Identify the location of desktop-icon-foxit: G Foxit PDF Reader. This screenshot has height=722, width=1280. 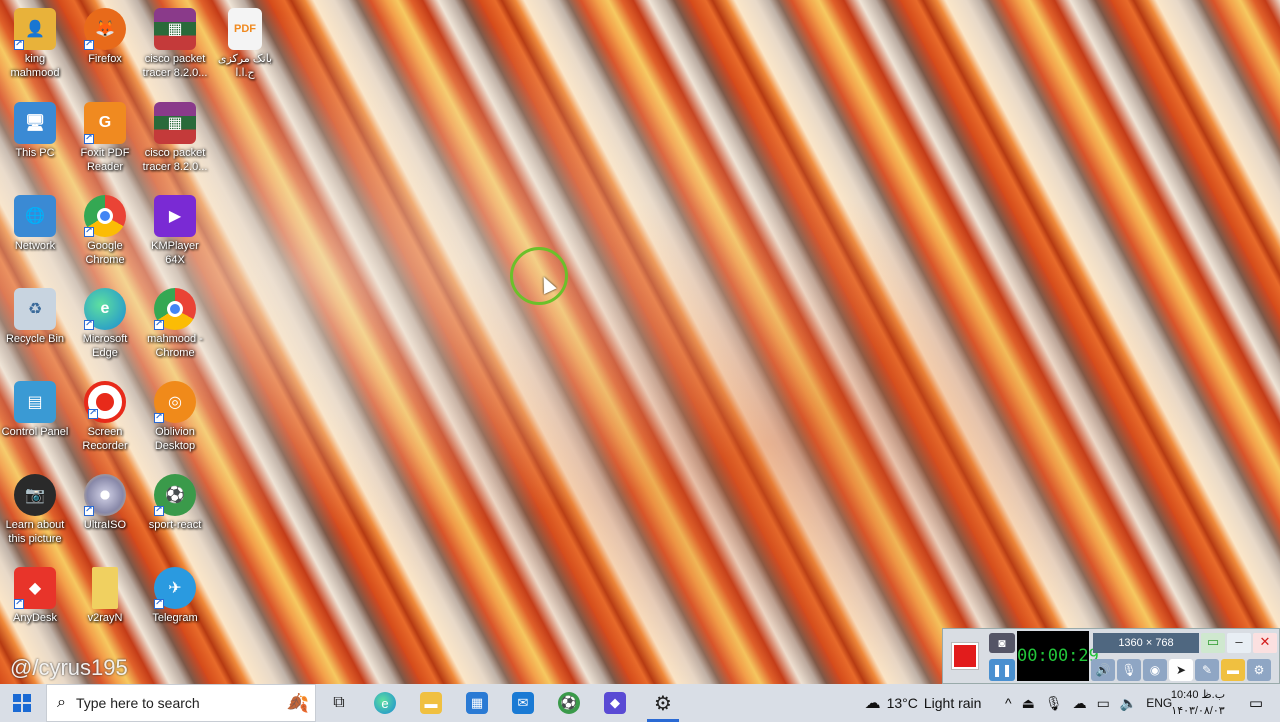
(105, 138).